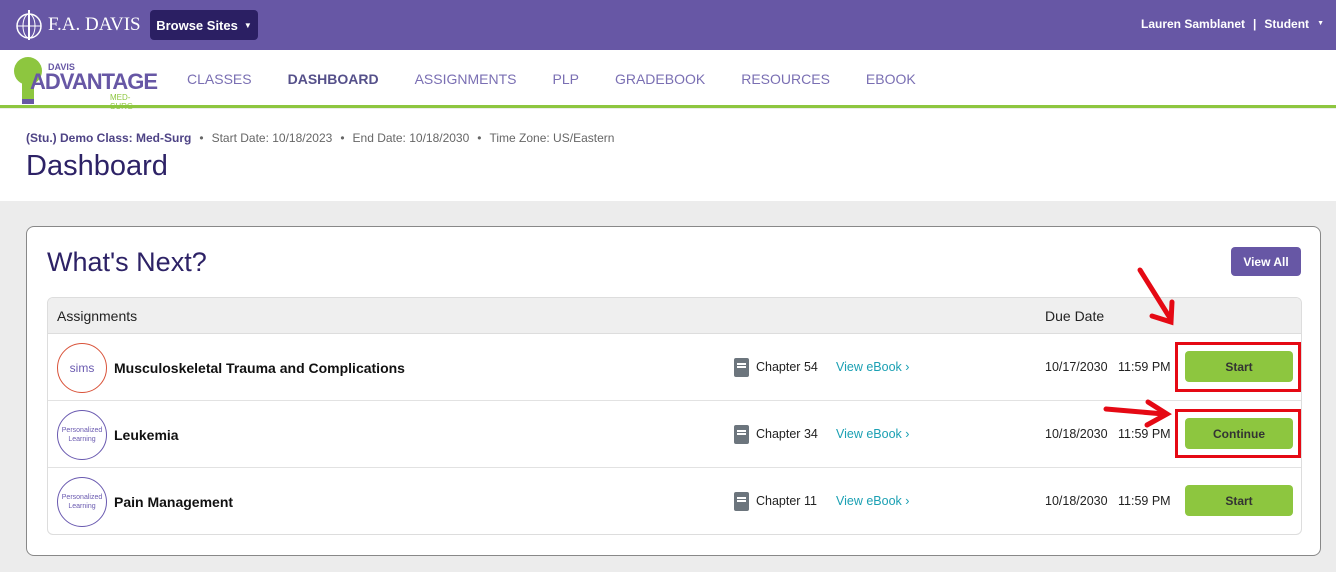 This screenshot has height=572, width=1336. I want to click on start-date: Start Date: 10/18/2023, so click(272, 138).